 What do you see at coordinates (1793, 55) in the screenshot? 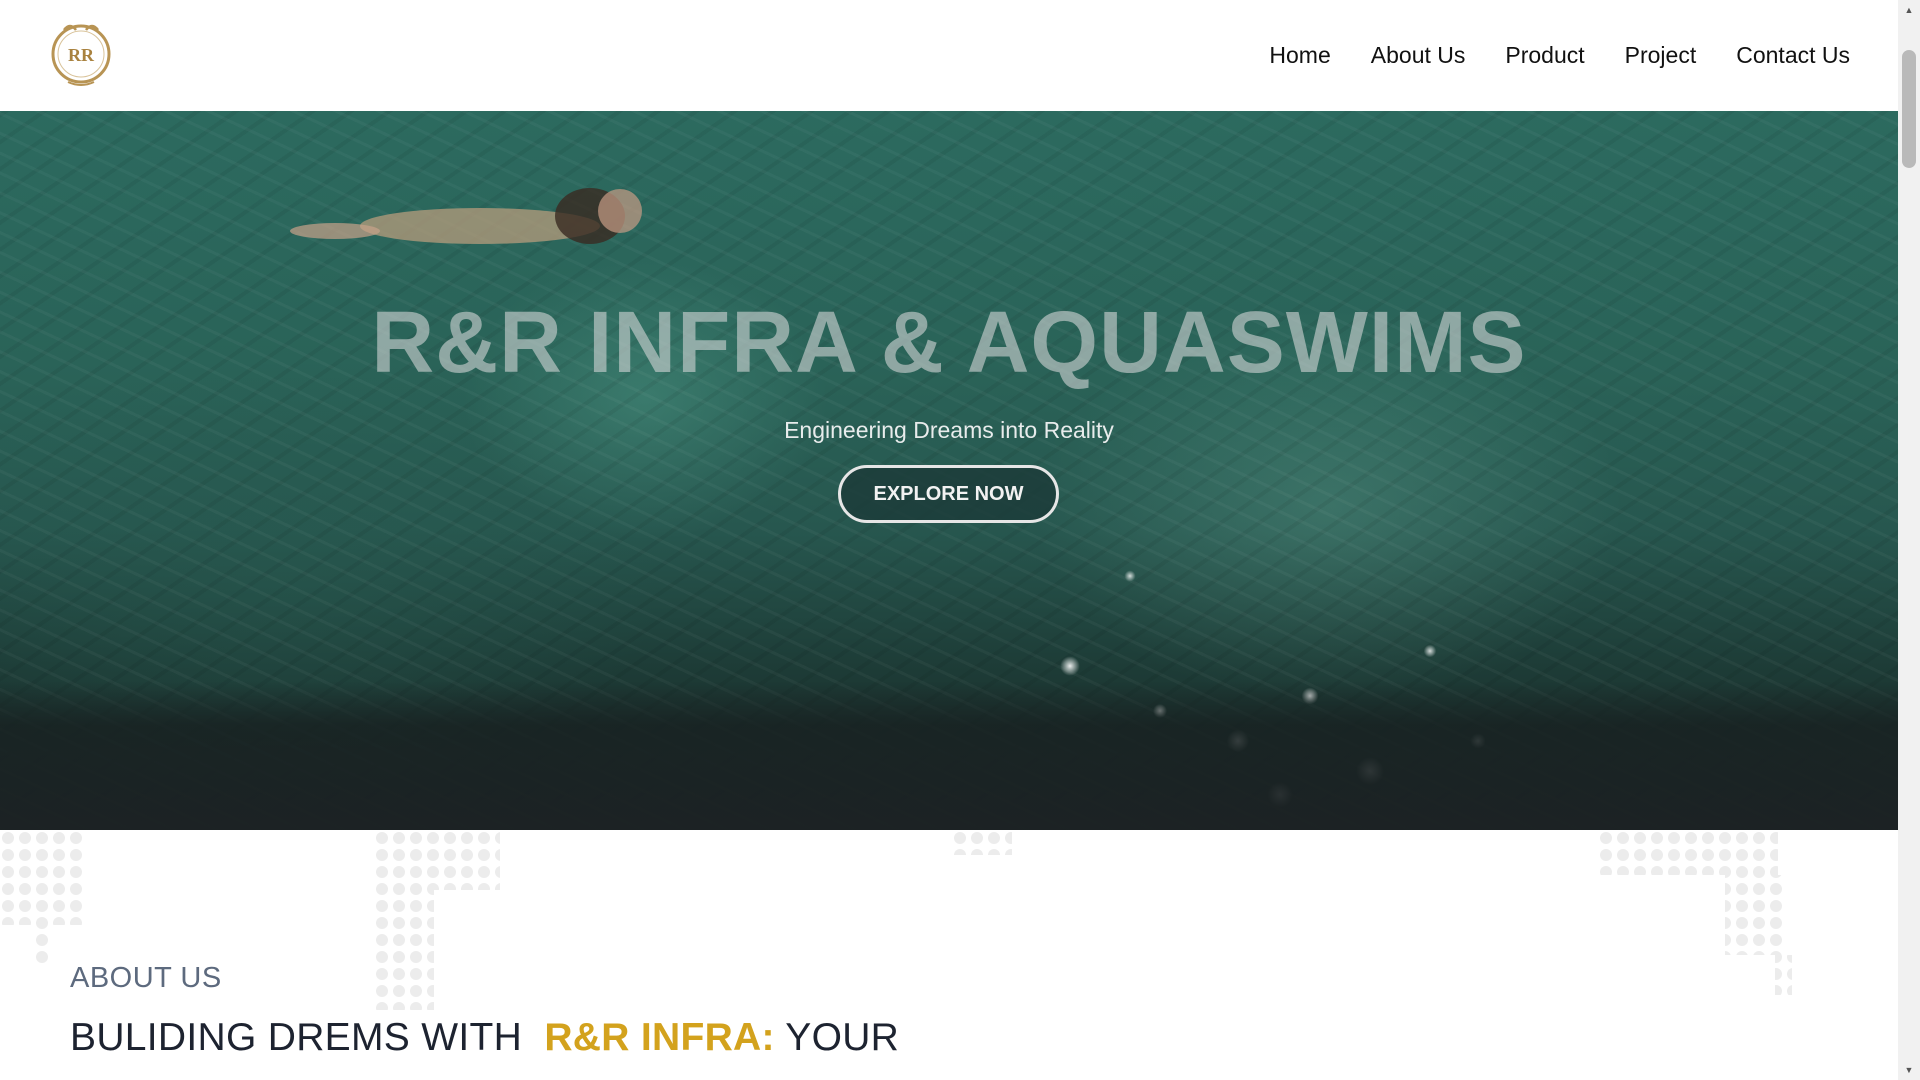
I see `nav-contact-us: Contact Us` at bounding box center [1793, 55].